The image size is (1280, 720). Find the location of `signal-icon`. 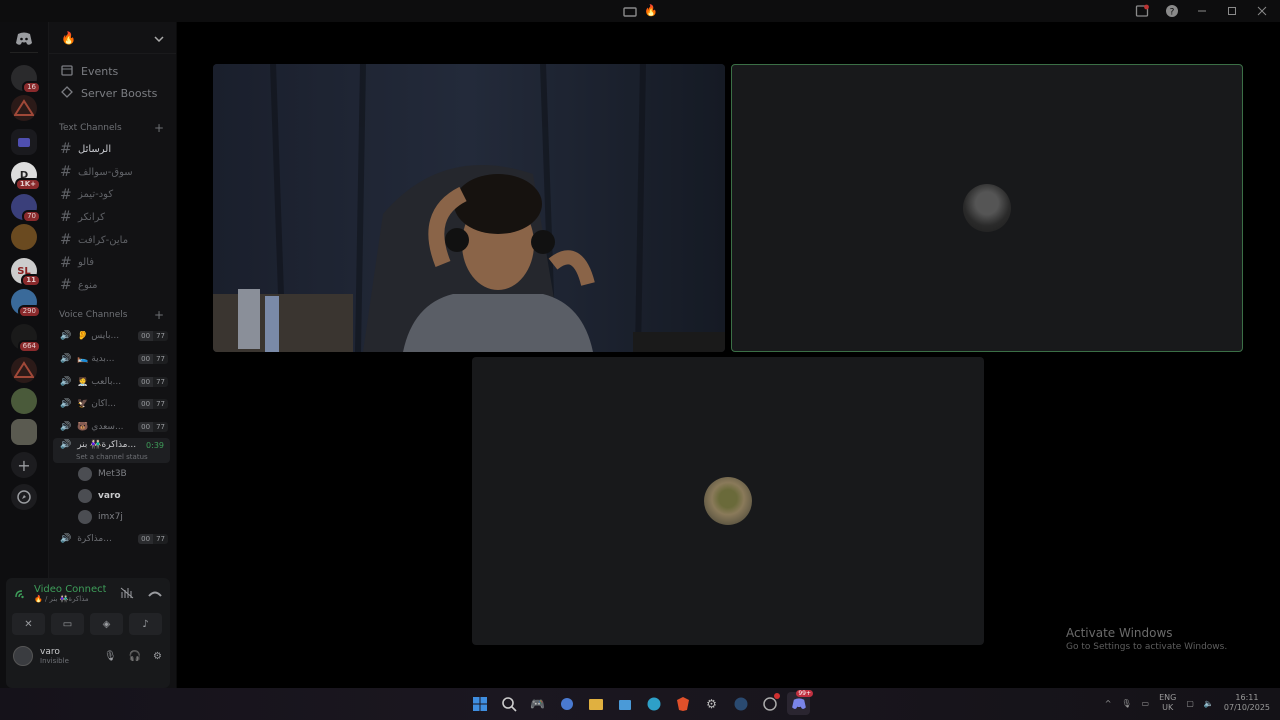

signal-icon is located at coordinates (21, 593).